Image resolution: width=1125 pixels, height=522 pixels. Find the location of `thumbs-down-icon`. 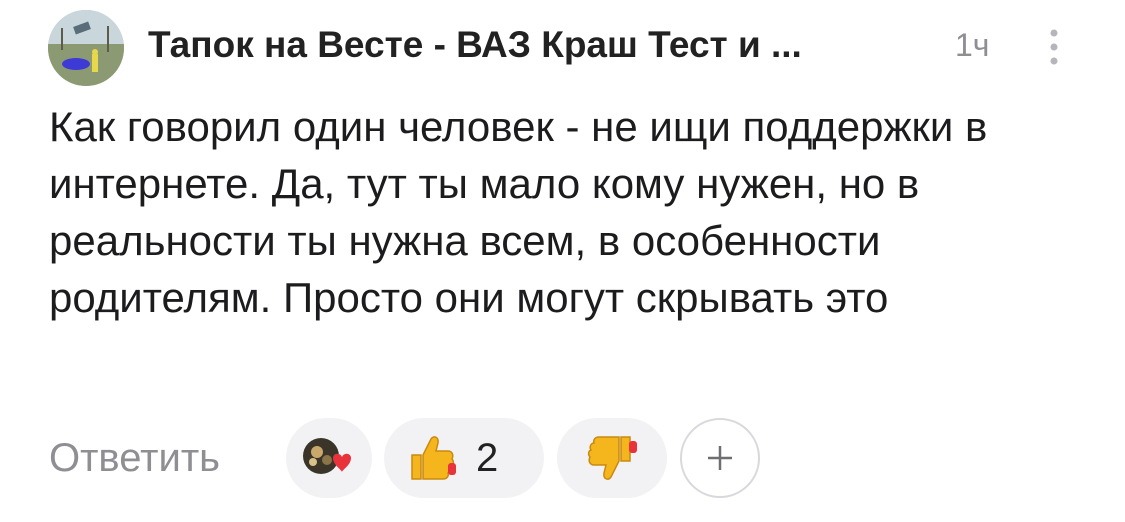

thumbs-down-icon is located at coordinates (612, 458).